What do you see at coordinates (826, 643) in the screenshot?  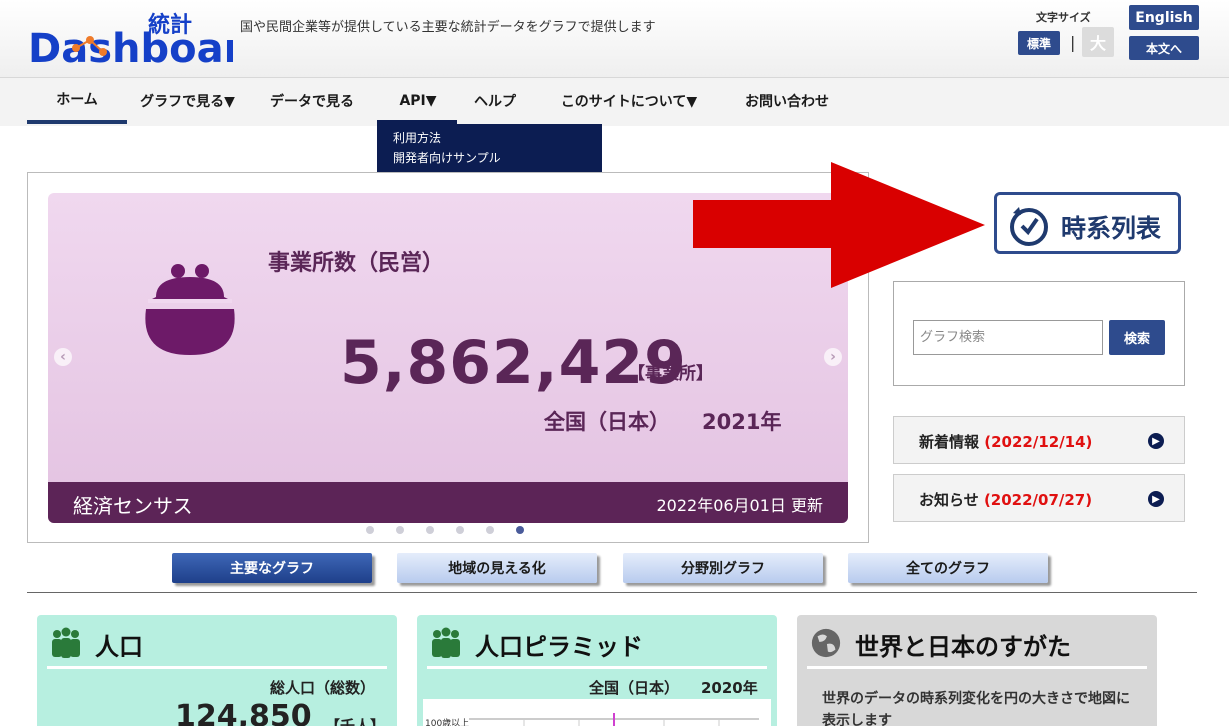 I see `globe-icon` at bounding box center [826, 643].